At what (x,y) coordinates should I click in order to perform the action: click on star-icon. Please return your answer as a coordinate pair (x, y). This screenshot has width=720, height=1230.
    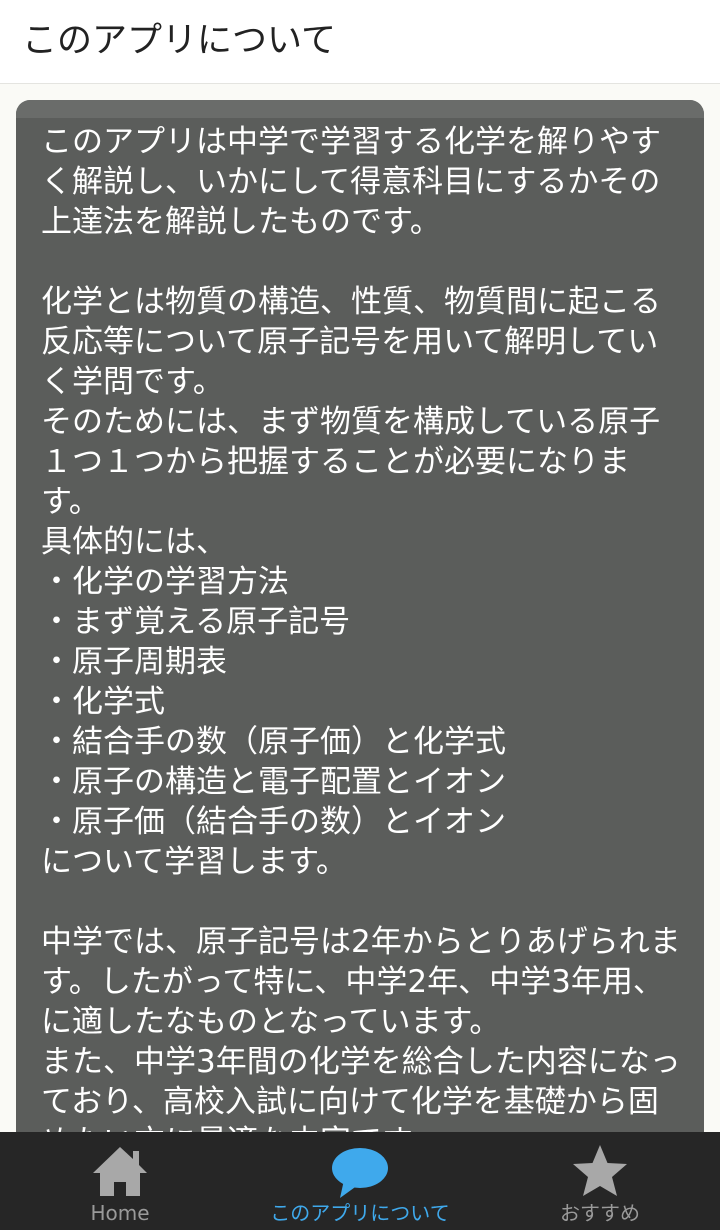
    Looking at the image, I should click on (600, 1170).